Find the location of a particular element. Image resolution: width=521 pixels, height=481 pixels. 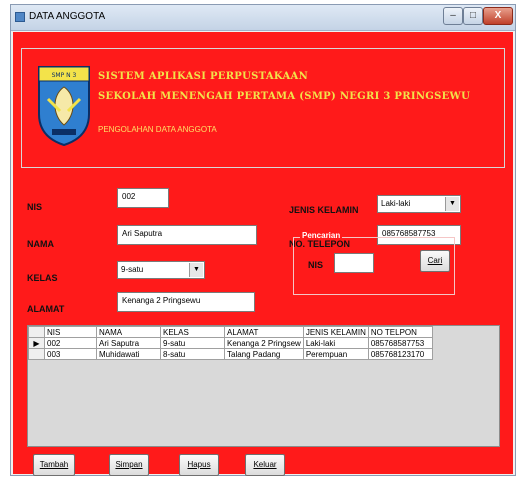

hapus-label: Hapus is located at coordinates (199, 464).